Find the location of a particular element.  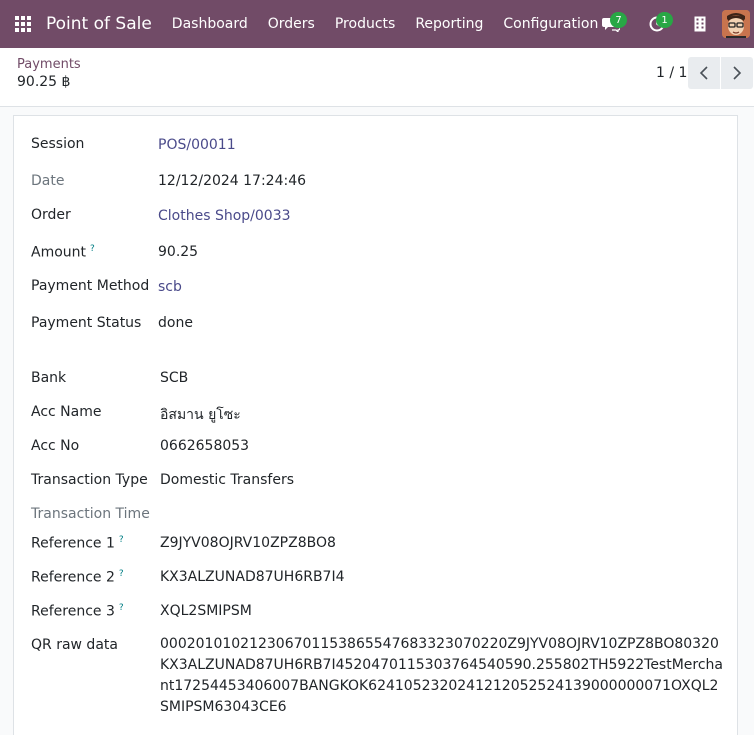

acc-no-label: Acc No is located at coordinates (55, 446).